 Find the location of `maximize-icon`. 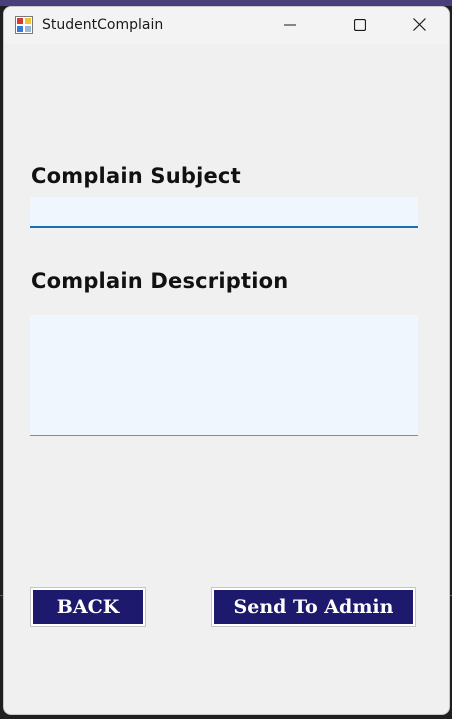

maximize-icon is located at coordinates (360, 25).